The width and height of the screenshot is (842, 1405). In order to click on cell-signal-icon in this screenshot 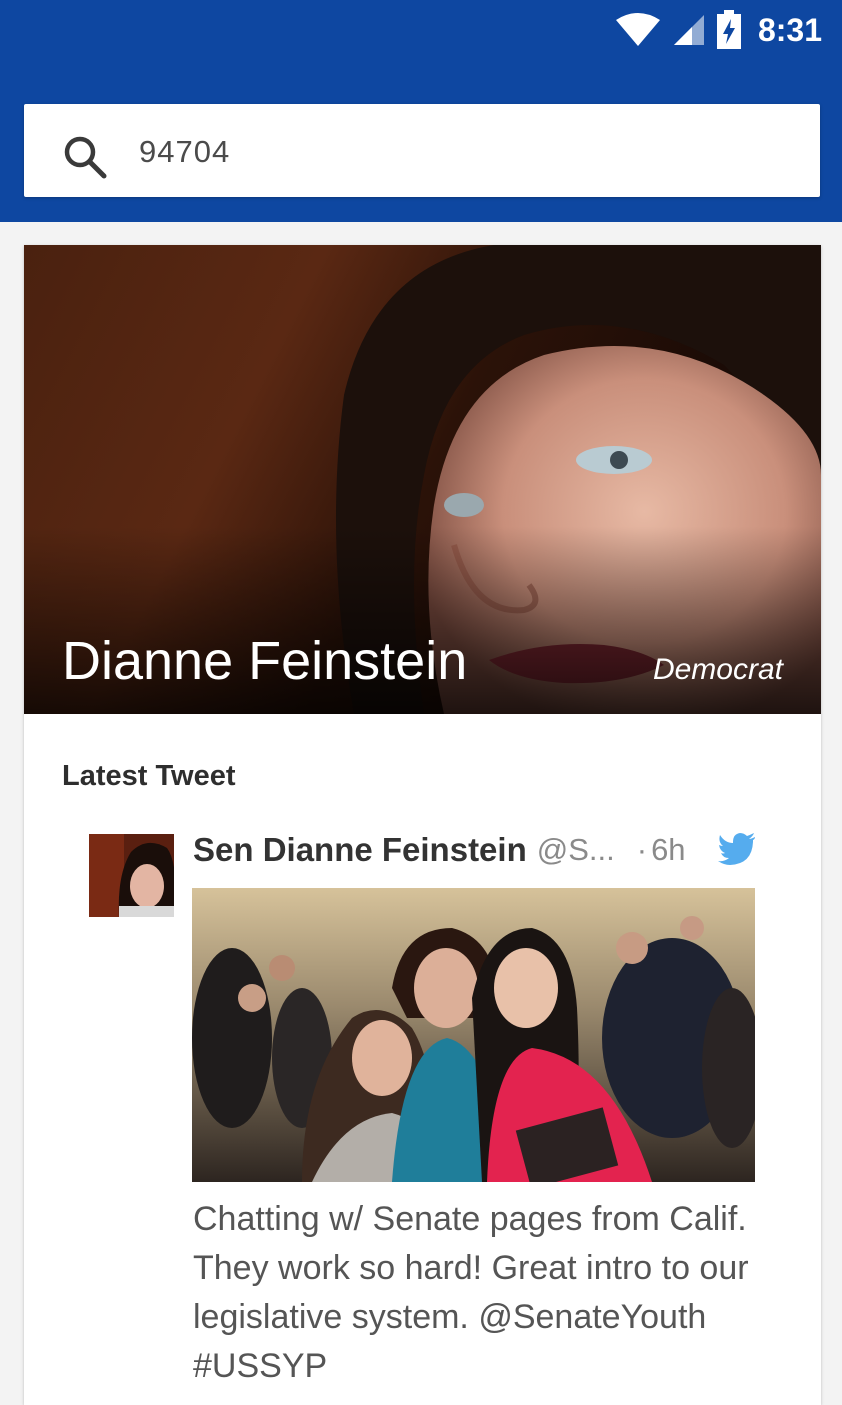, I will do `click(688, 30)`.